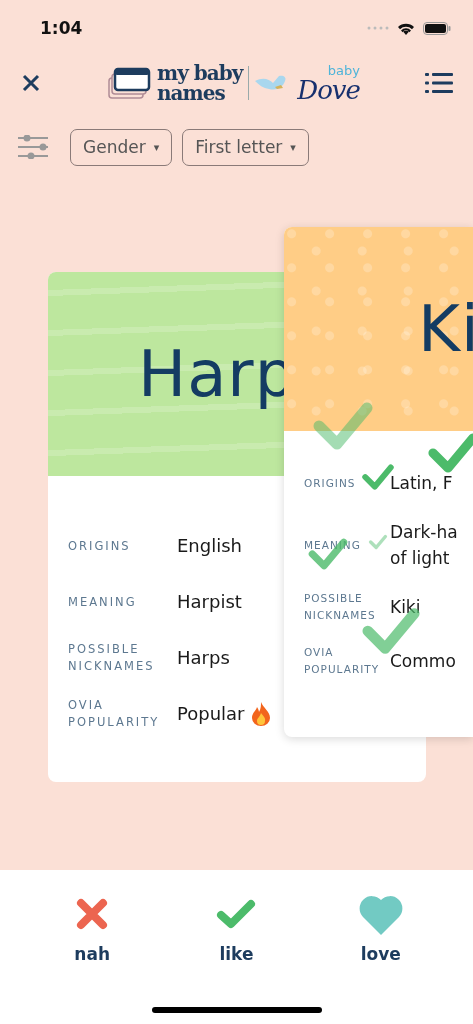 The height and width of the screenshot is (1024, 473). I want to click on swipe-action-button: nah, so click(92, 928).